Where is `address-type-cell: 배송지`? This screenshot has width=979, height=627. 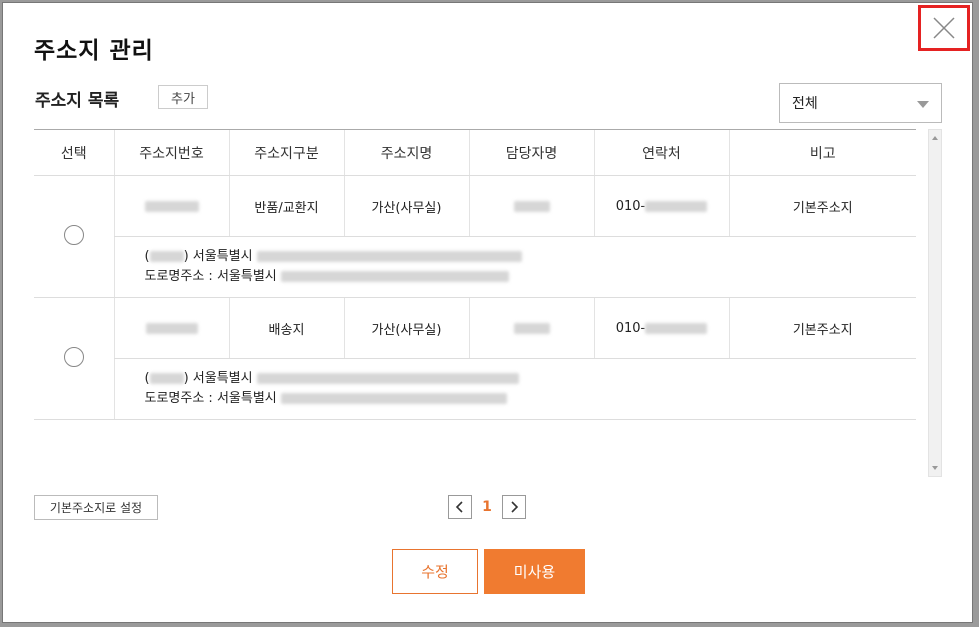 address-type-cell: 배송지 is located at coordinates (286, 328).